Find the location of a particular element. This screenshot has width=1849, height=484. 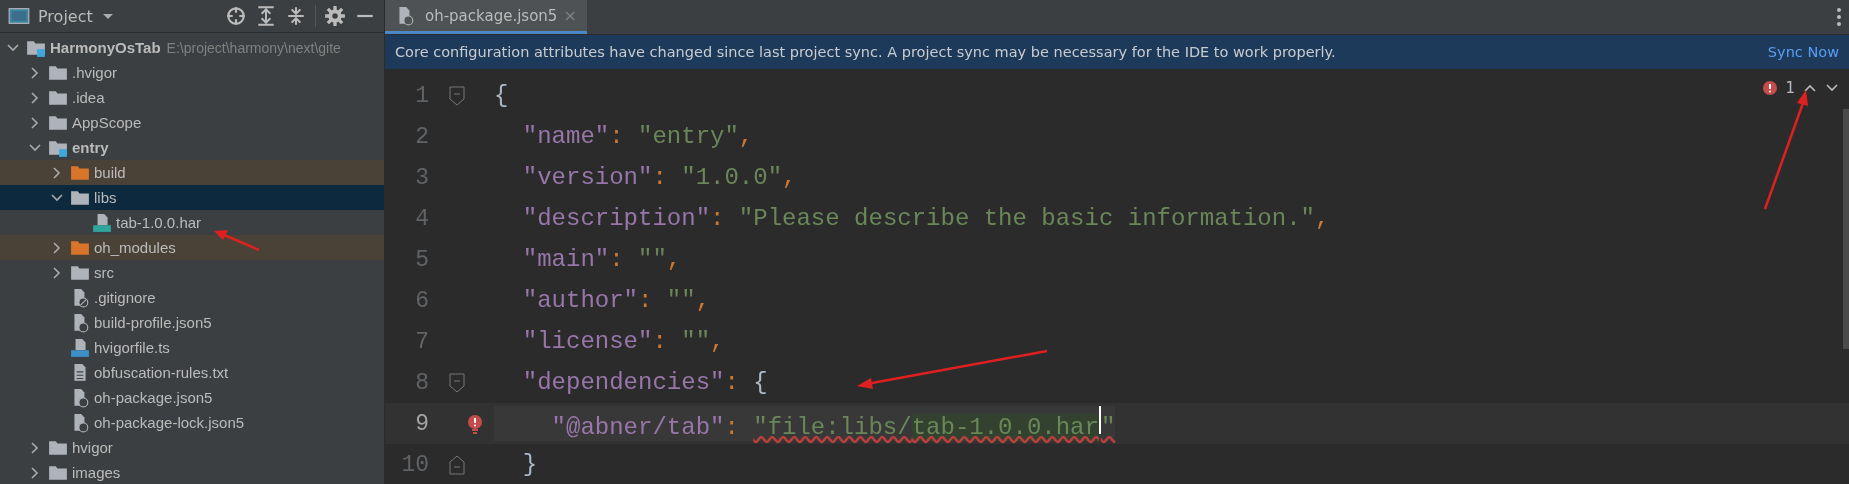

tree-item: hvigorfile.ts is located at coordinates (192, 347).